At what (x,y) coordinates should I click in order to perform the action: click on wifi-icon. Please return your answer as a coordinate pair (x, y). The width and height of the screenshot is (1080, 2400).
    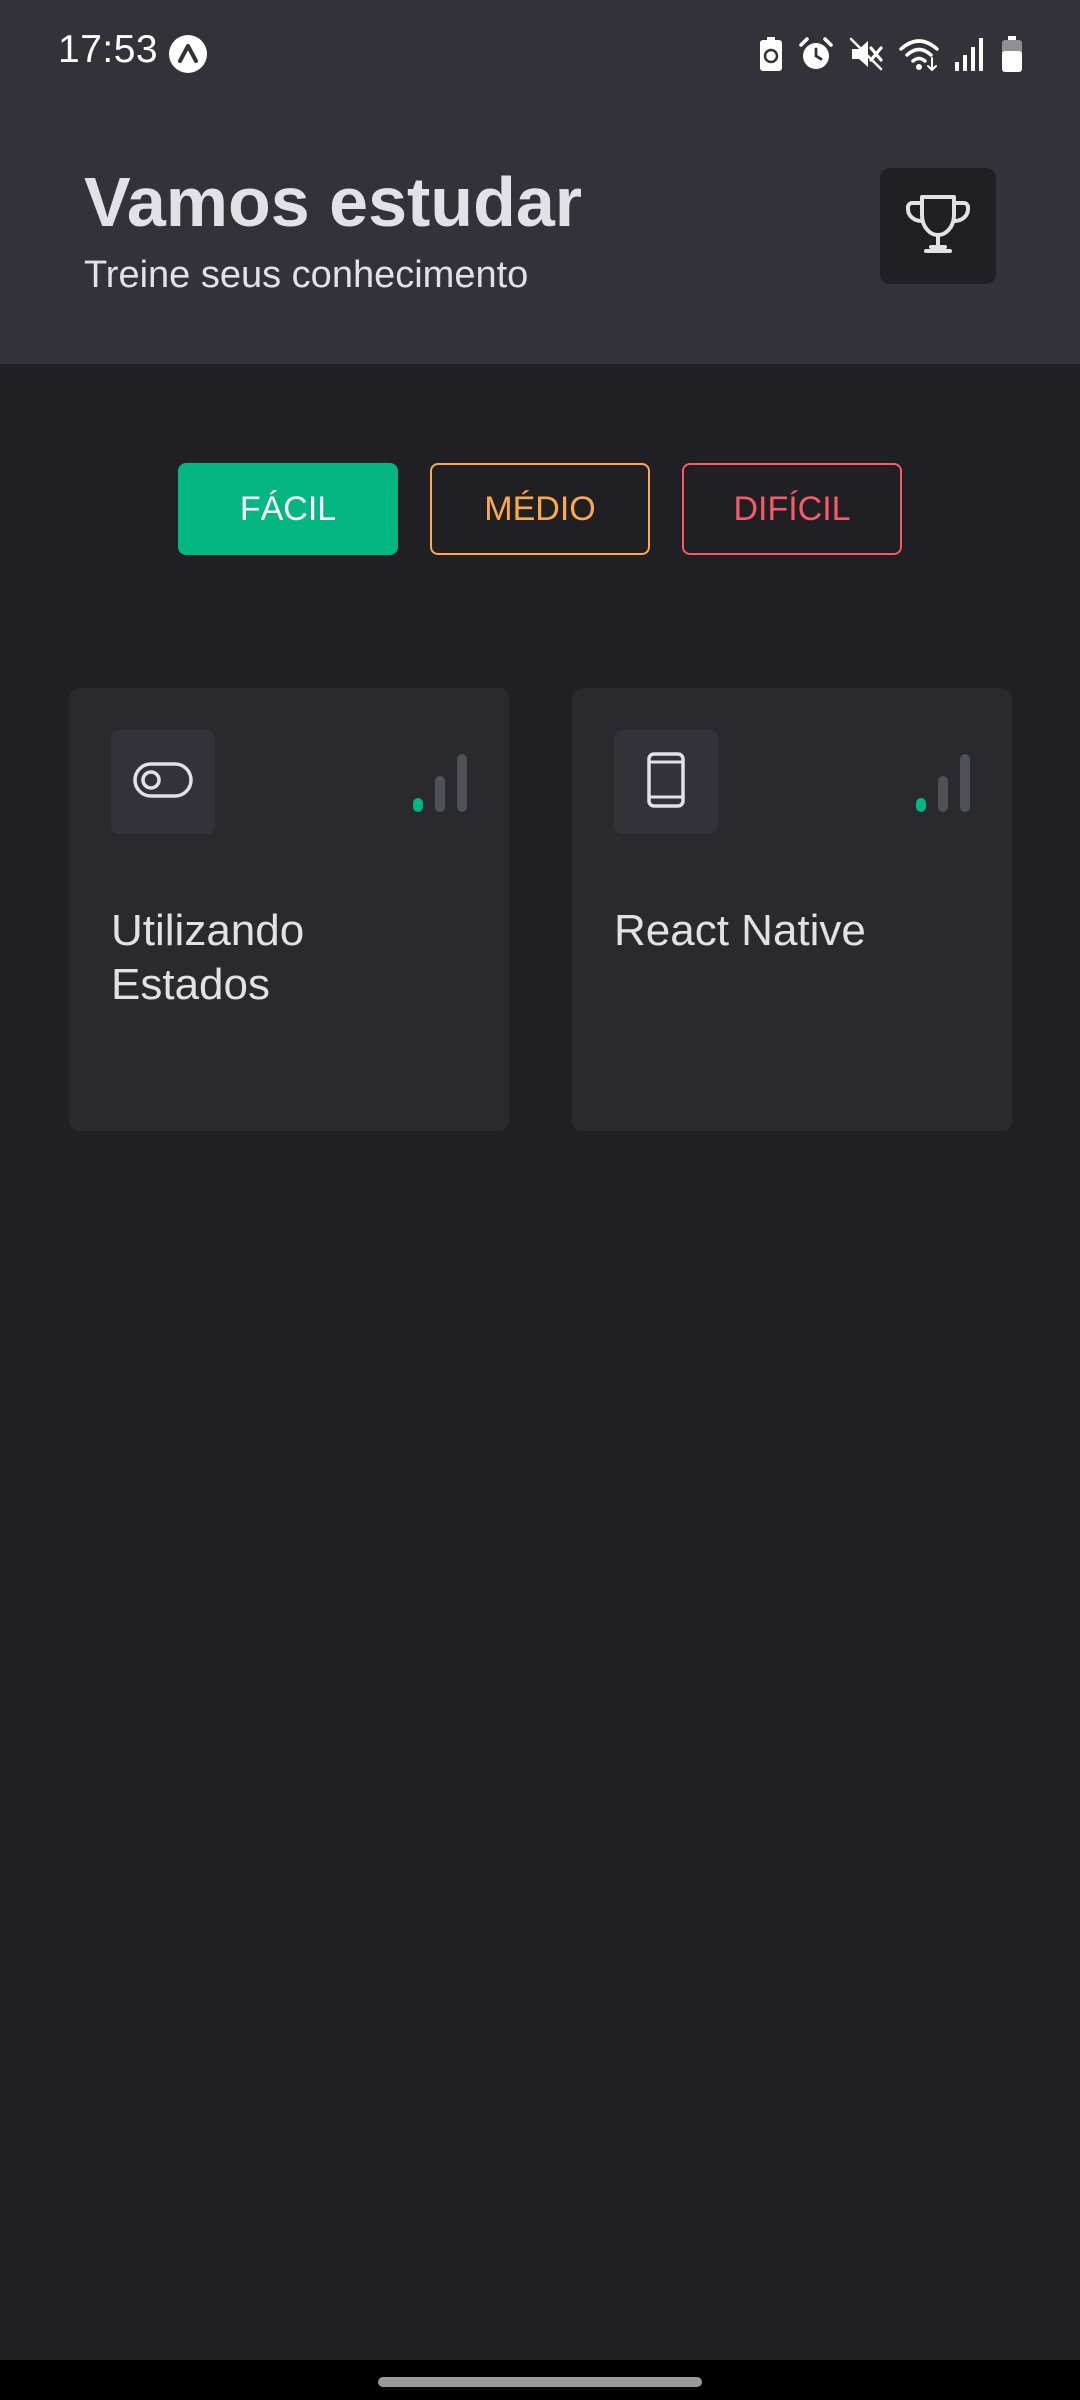
    Looking at the image, I should click on (919, 54).